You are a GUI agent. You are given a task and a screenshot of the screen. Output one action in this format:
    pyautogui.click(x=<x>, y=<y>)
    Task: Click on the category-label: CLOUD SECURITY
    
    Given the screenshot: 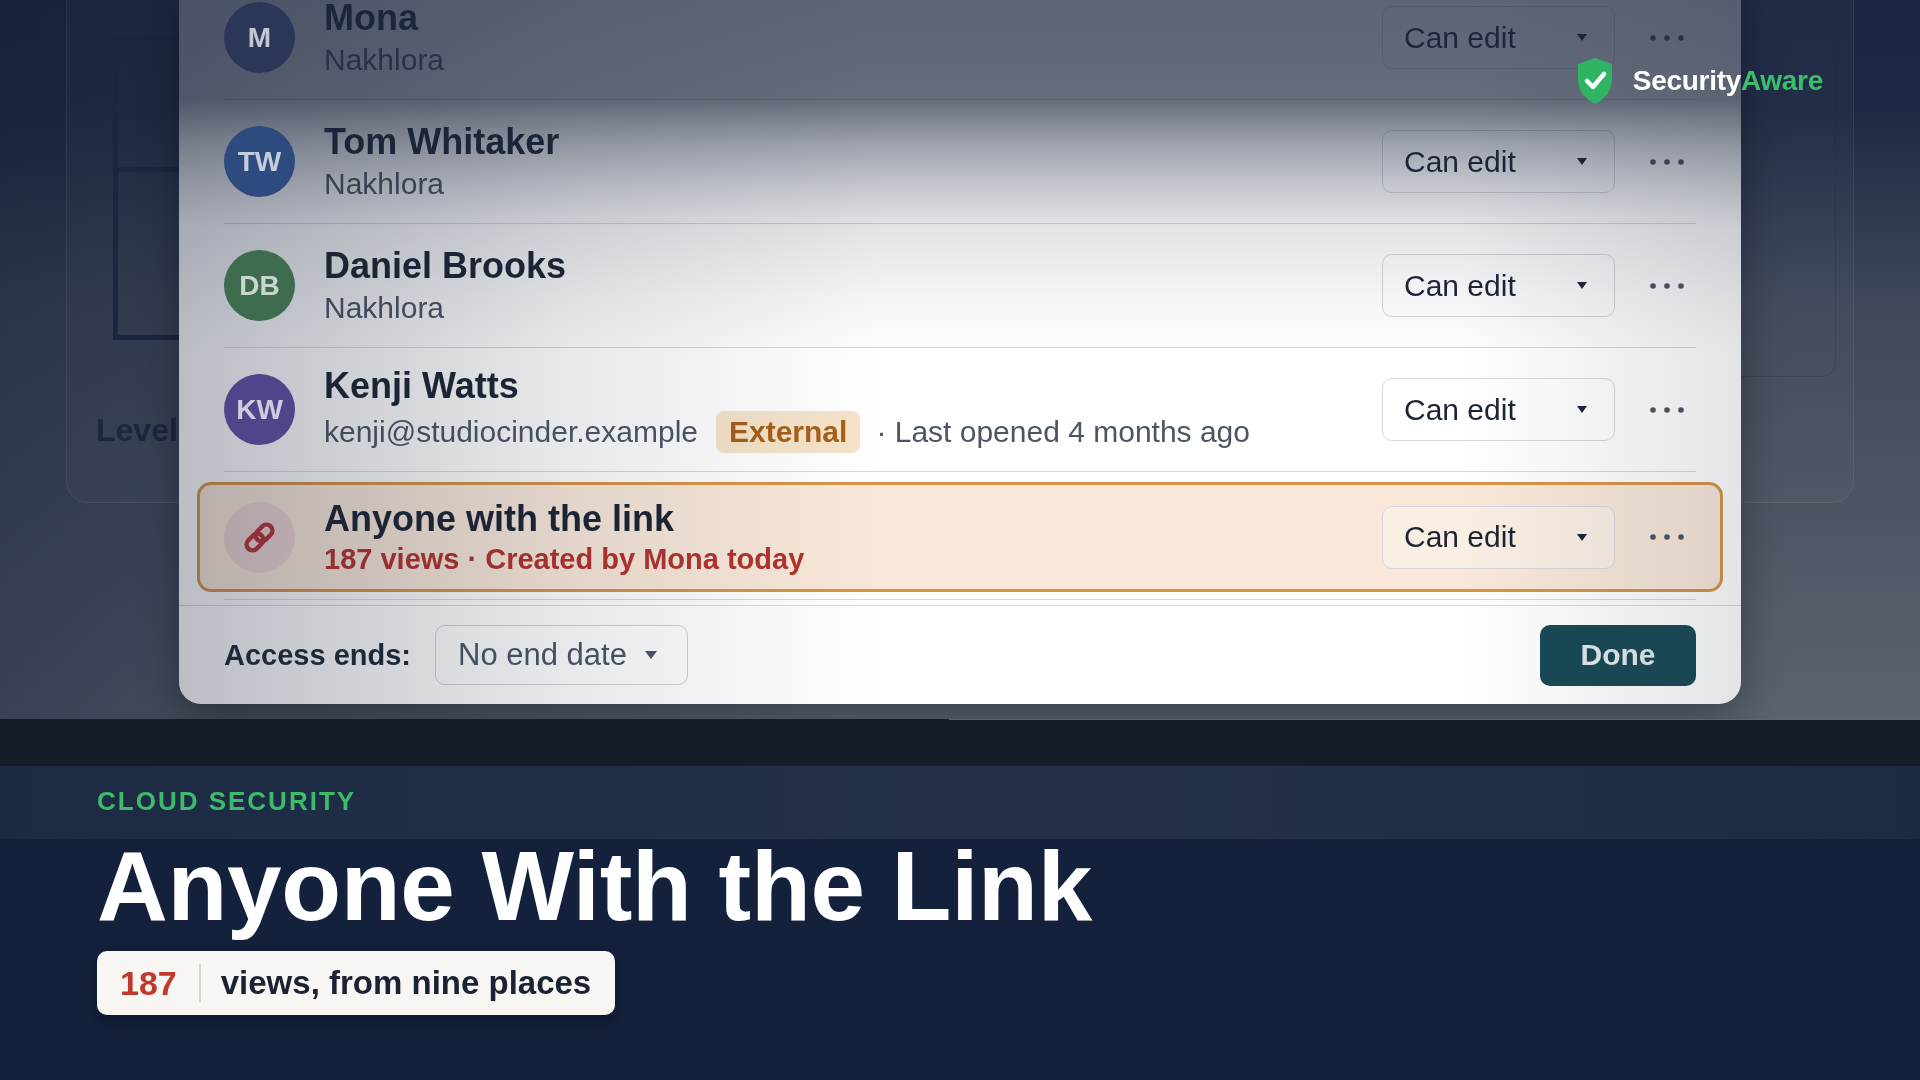 What is the action you would take?
    pyautogui.click(x=227, y=801)
    